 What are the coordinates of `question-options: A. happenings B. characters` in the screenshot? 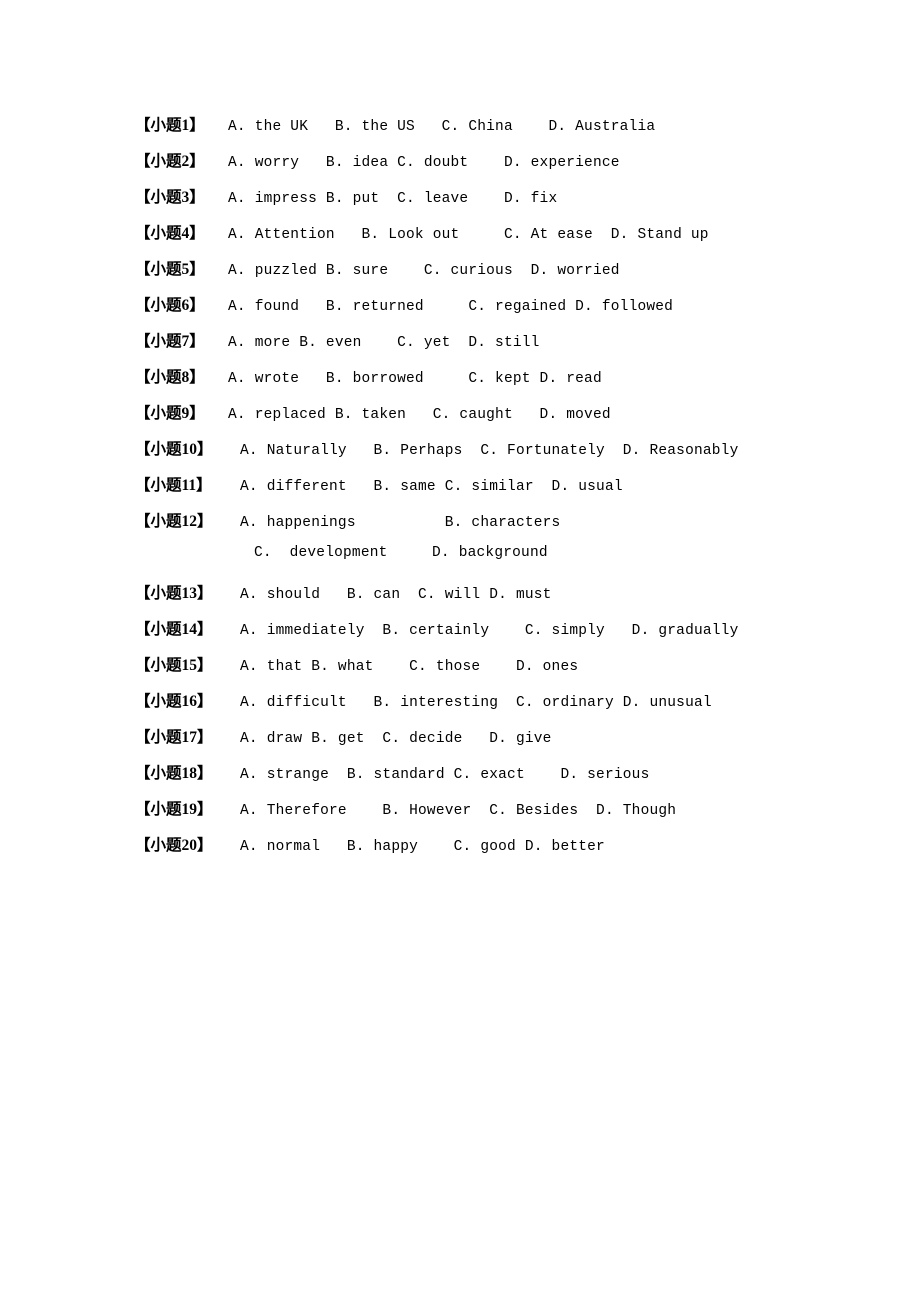 It's located at (400, 523).